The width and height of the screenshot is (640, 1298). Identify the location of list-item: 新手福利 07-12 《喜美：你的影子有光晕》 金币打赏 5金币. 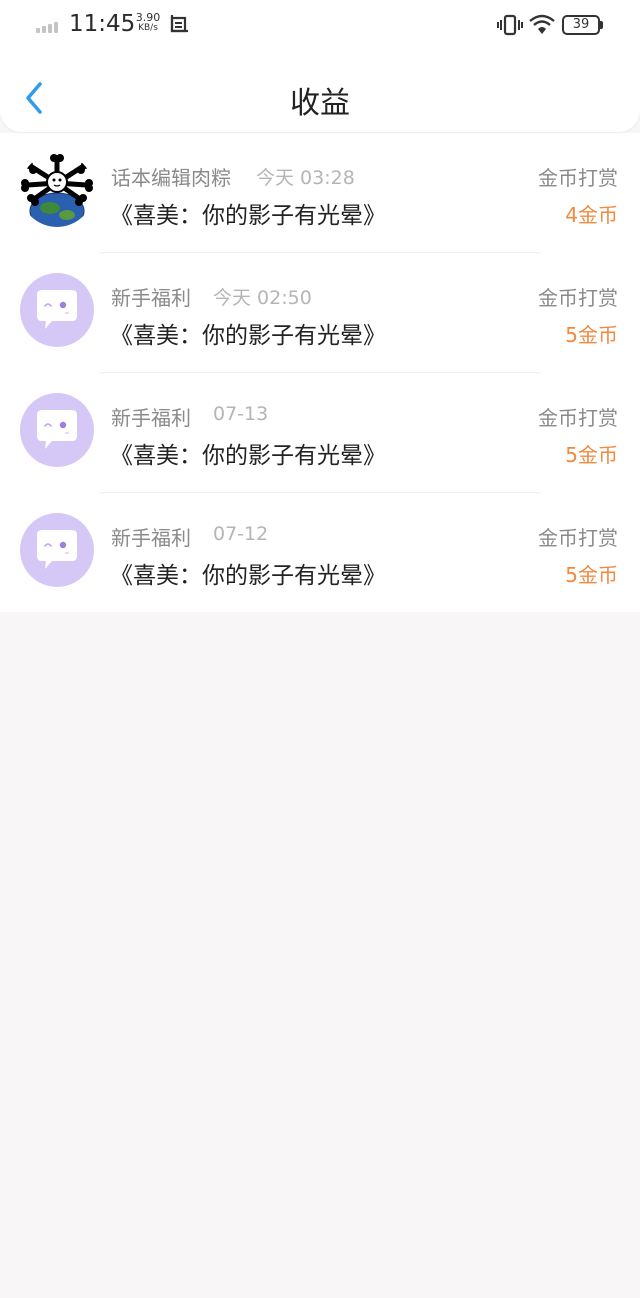
(320, 553).